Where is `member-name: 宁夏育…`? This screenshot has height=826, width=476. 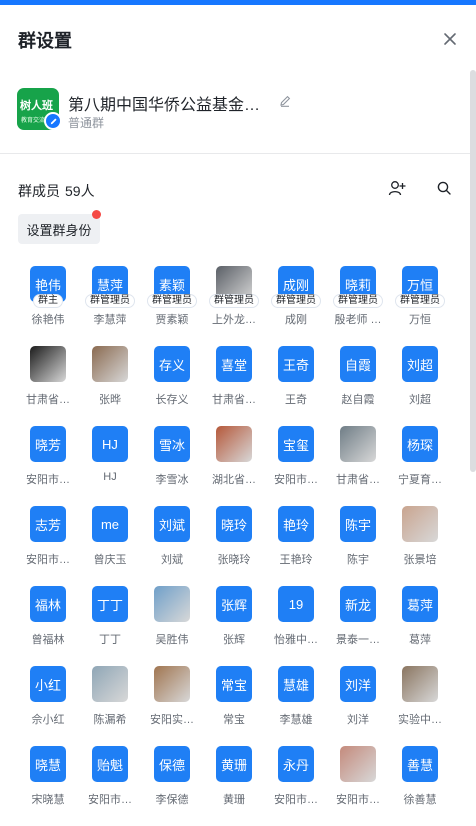
member-name: 宁夏育… is located at coordinates (420, 480).